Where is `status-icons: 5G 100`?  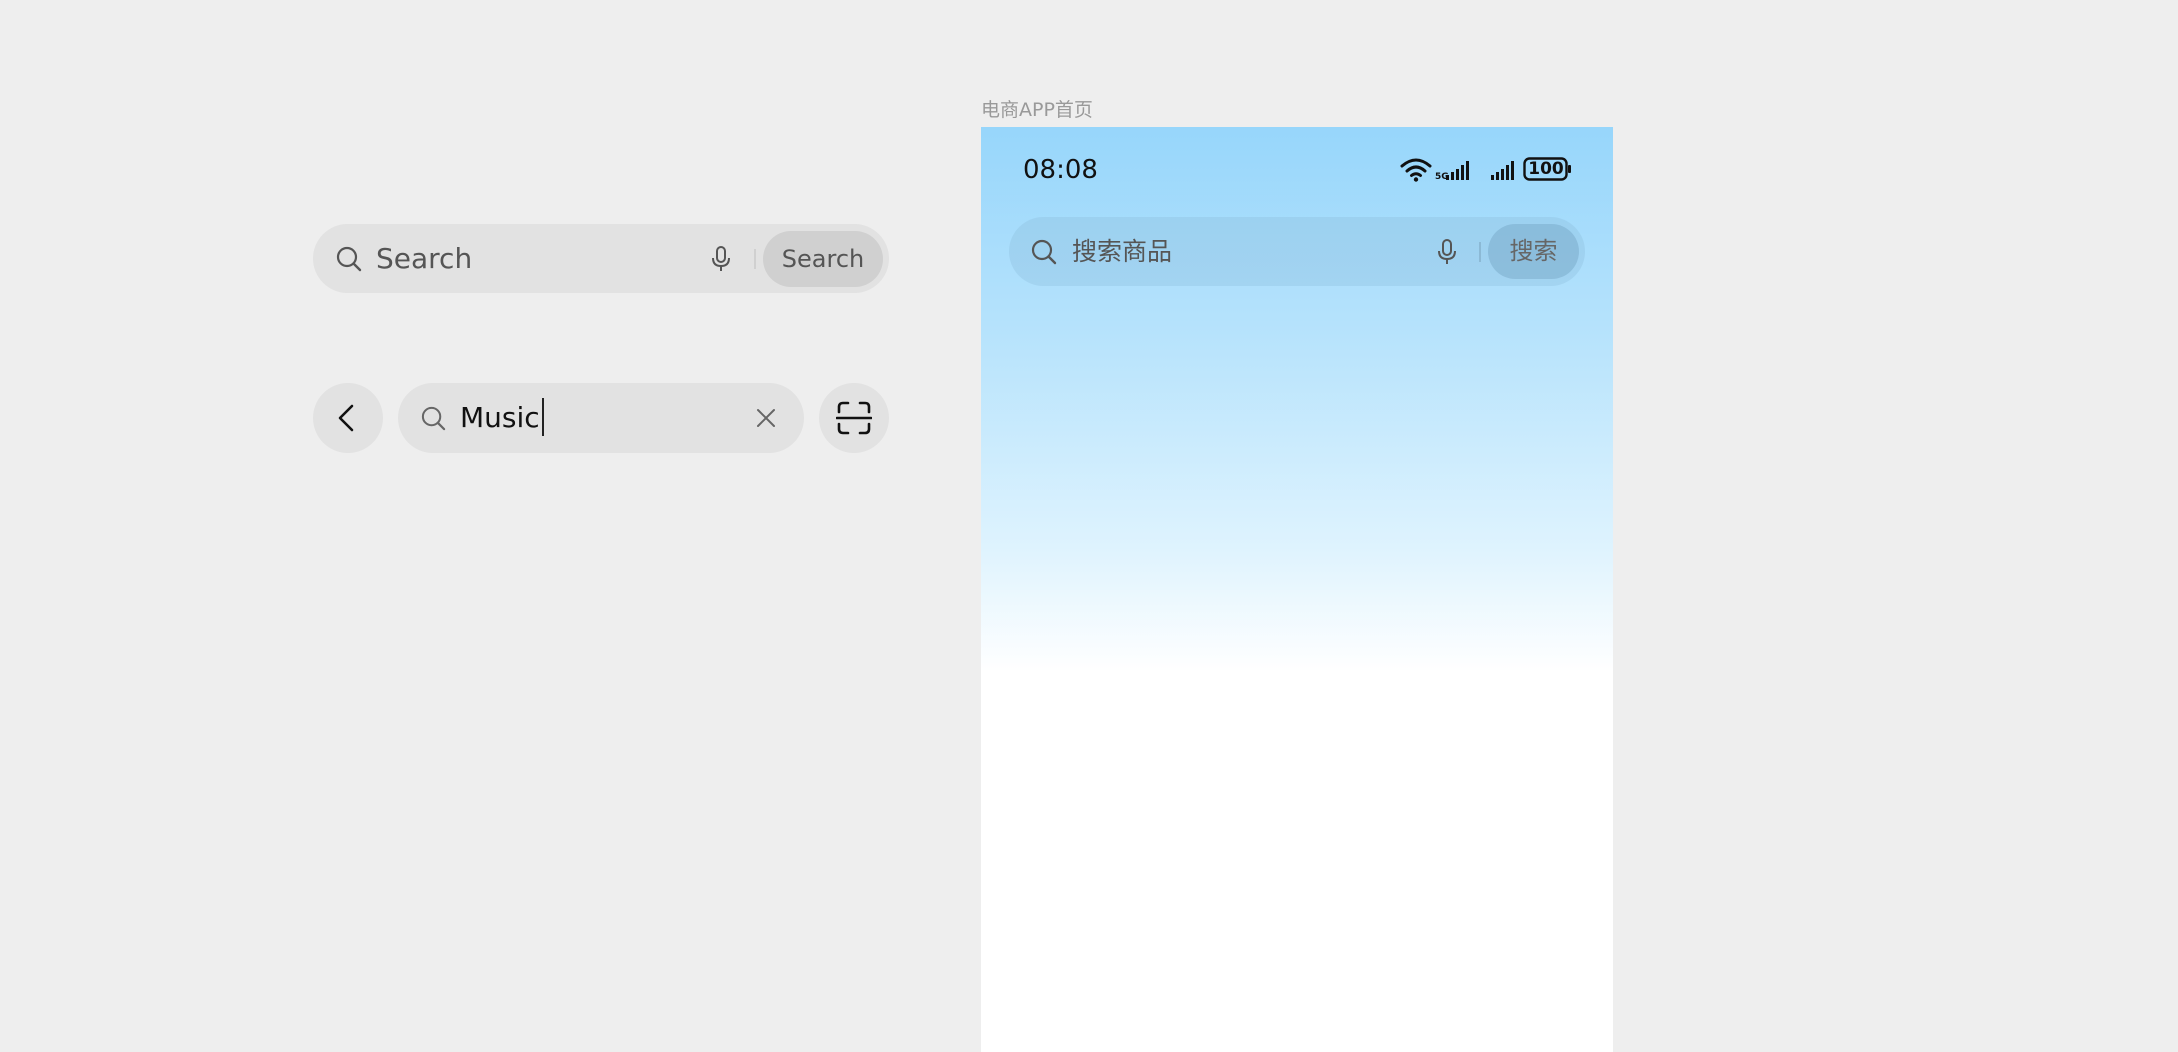 status-icons: 5G 100 is located at coordinates (1498, 169).